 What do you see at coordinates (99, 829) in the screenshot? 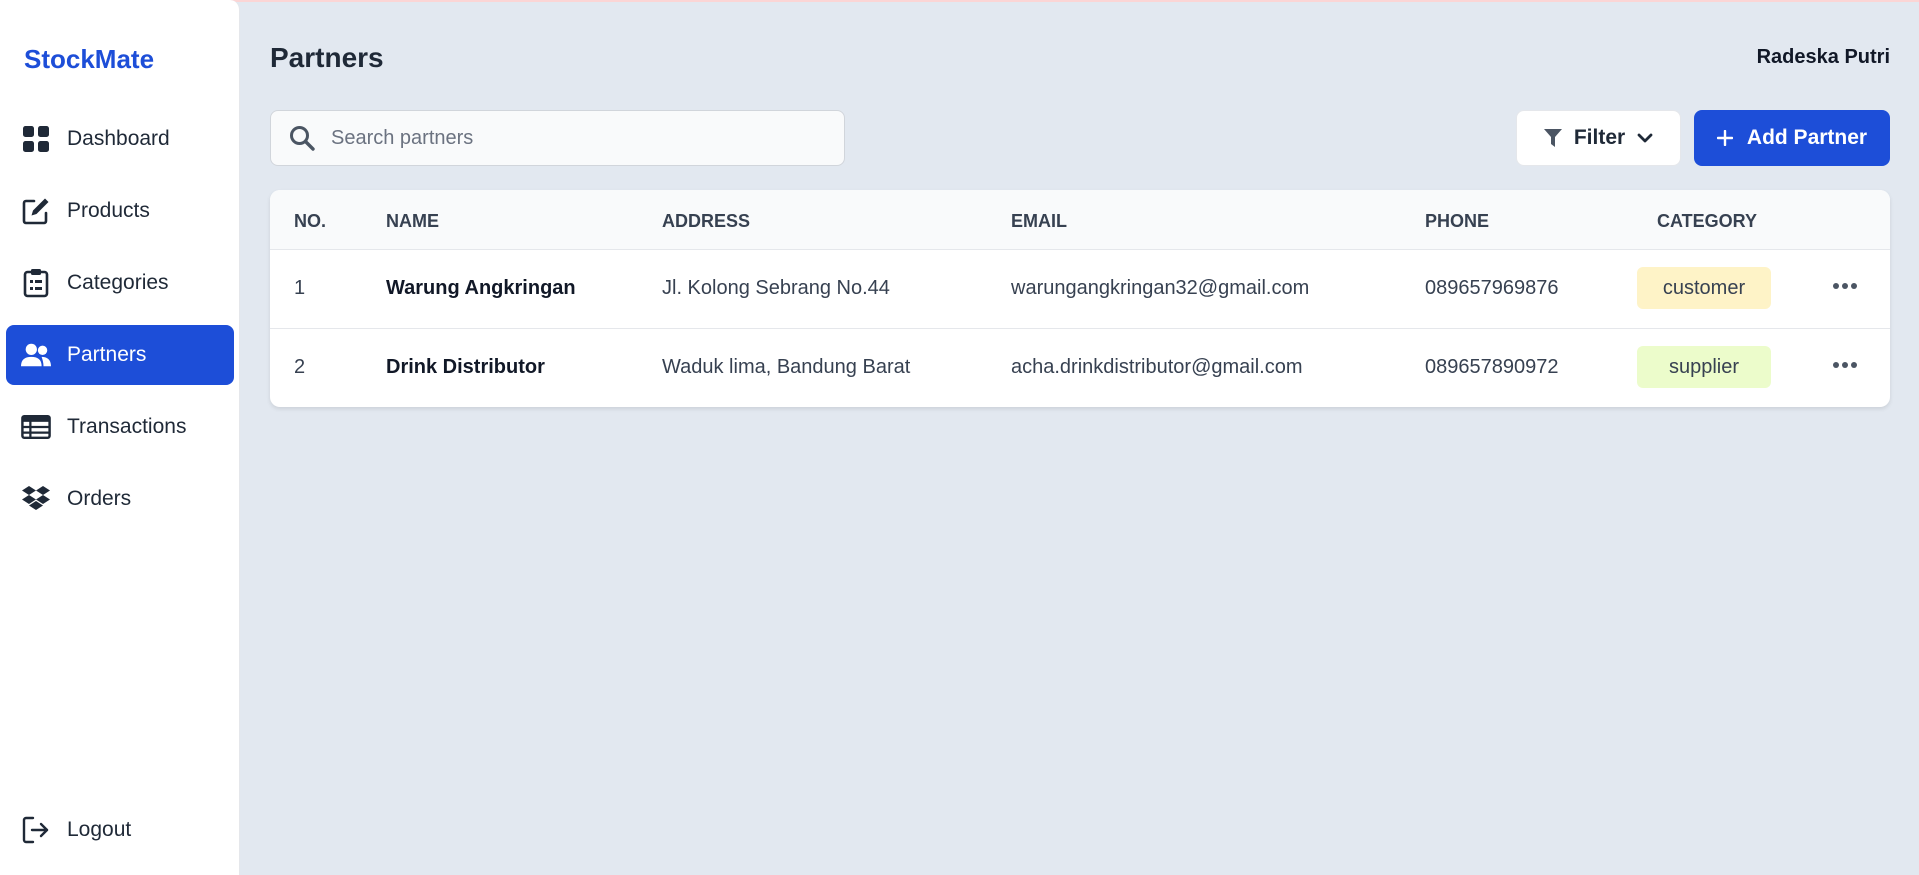
I see `logout-label: Logout` at bounding box center [99, 829].